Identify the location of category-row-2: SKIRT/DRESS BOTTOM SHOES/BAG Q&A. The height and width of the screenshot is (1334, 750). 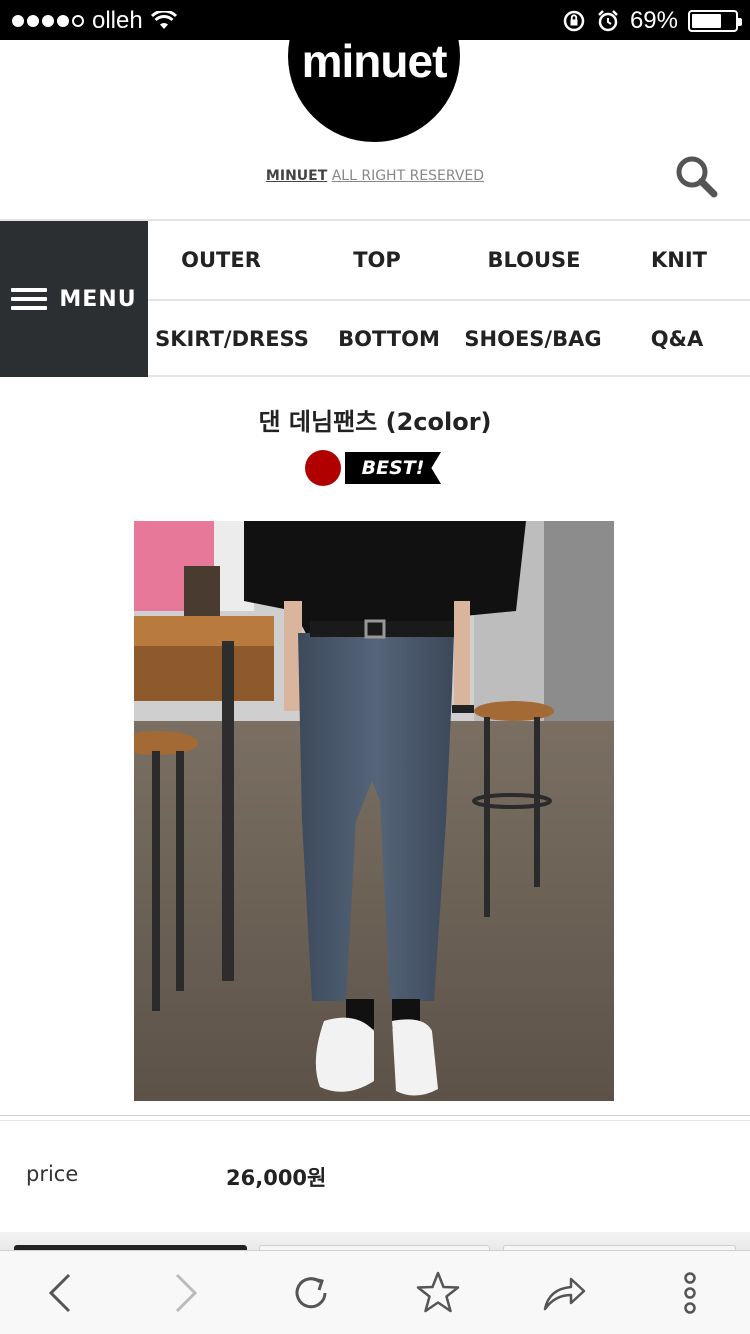
(449, 338).